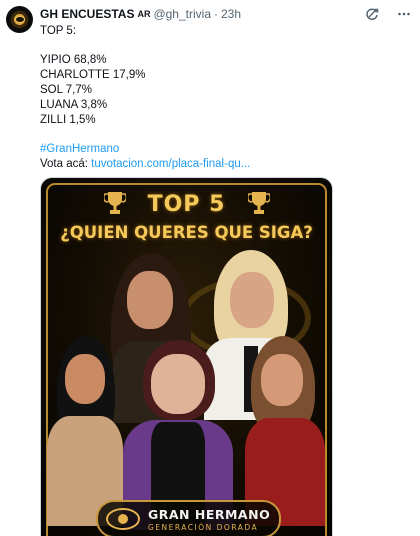  I want to click on country-tag: AR, so click(144, 14).